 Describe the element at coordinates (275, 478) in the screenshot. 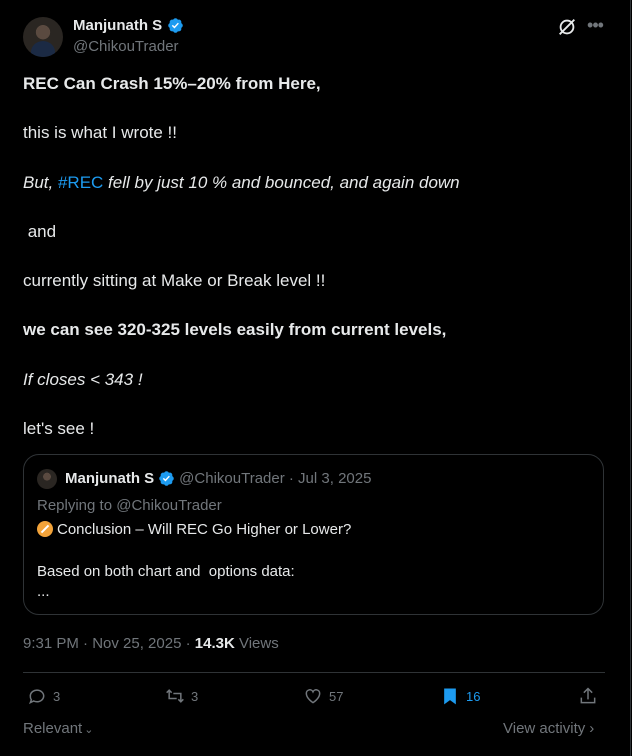

I see `quoted-meta: @ChikouTrader · Jul 3, 2025` at that location.